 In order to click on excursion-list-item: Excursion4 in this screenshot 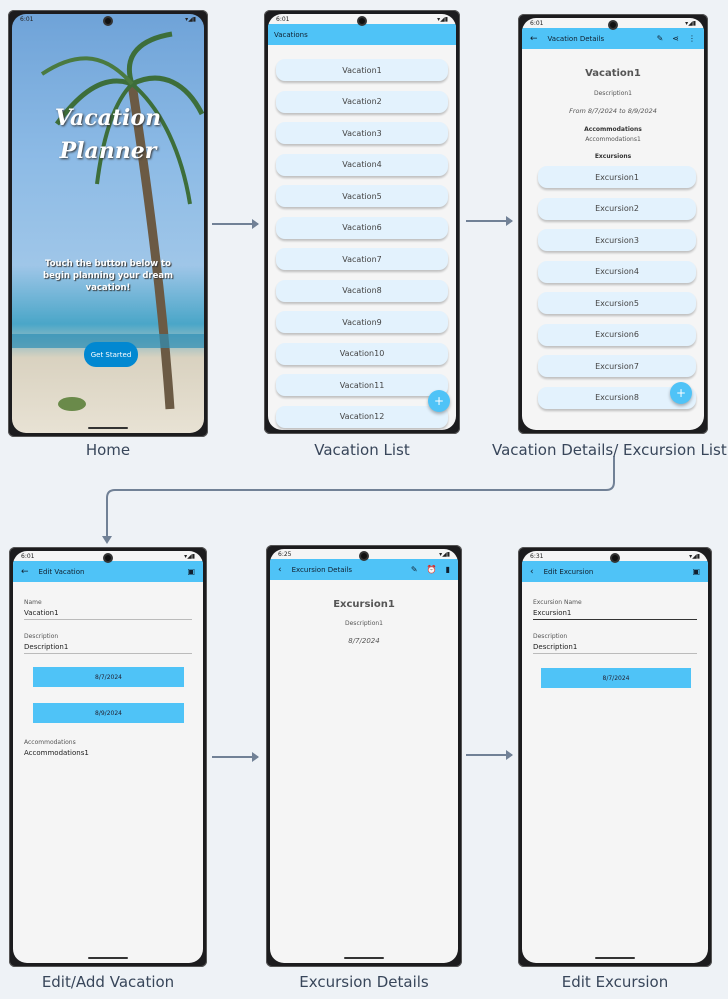, I will do `click(617, 271)`.